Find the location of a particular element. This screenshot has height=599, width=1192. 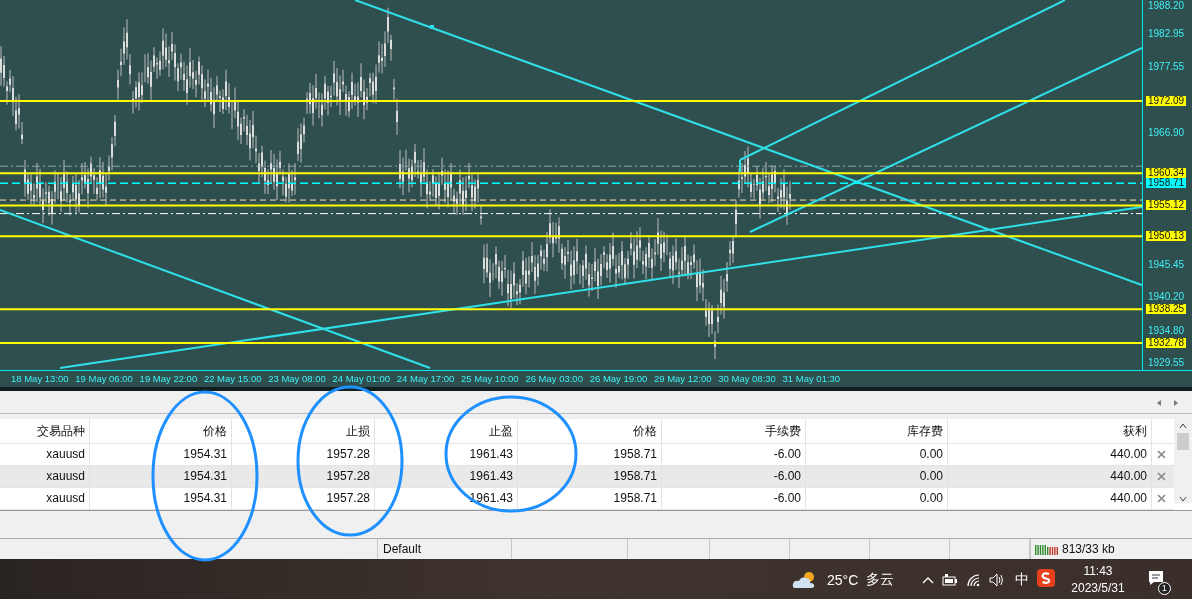

notification-icon is located at coordinates (1155, 577).